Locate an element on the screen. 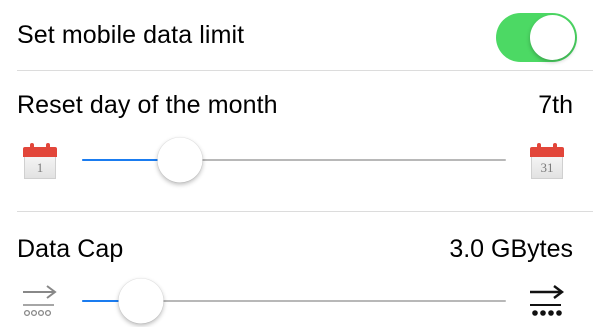 The height and width of the screenshot is (327, 593). data-cap-label: Data Cap is located at coordinates (70, 249).